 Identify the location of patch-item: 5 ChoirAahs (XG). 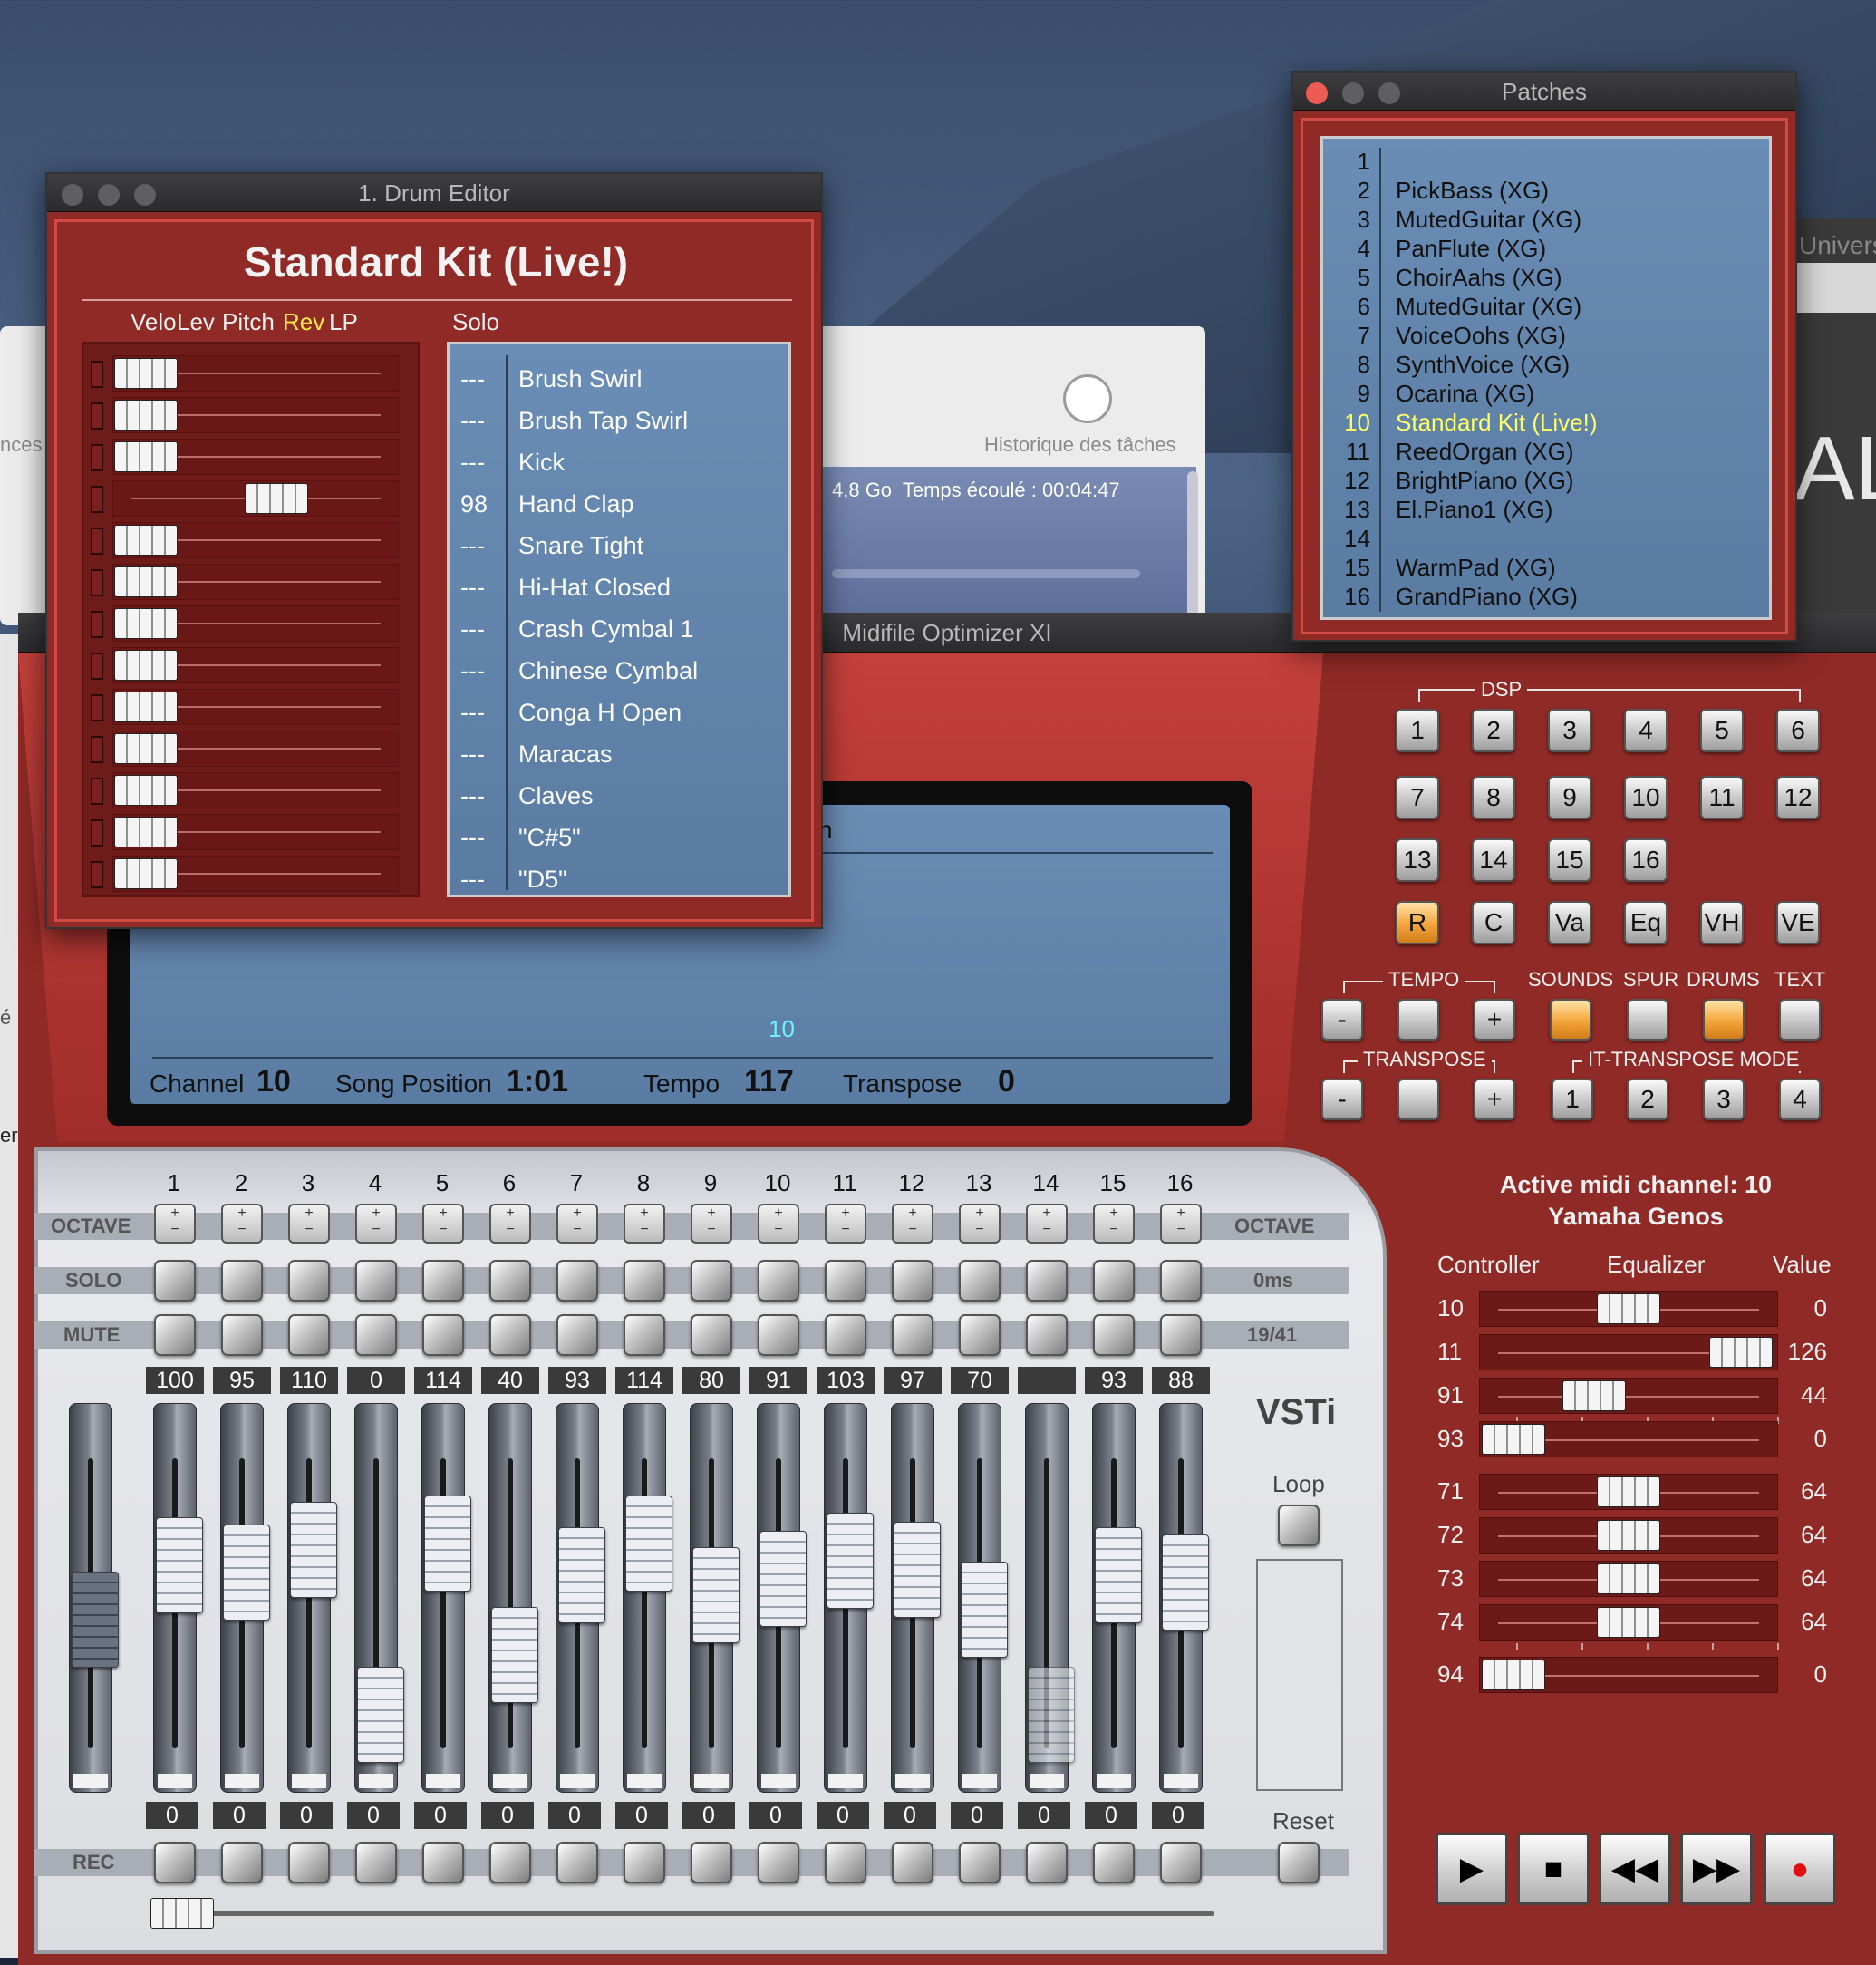
(1545, 278).